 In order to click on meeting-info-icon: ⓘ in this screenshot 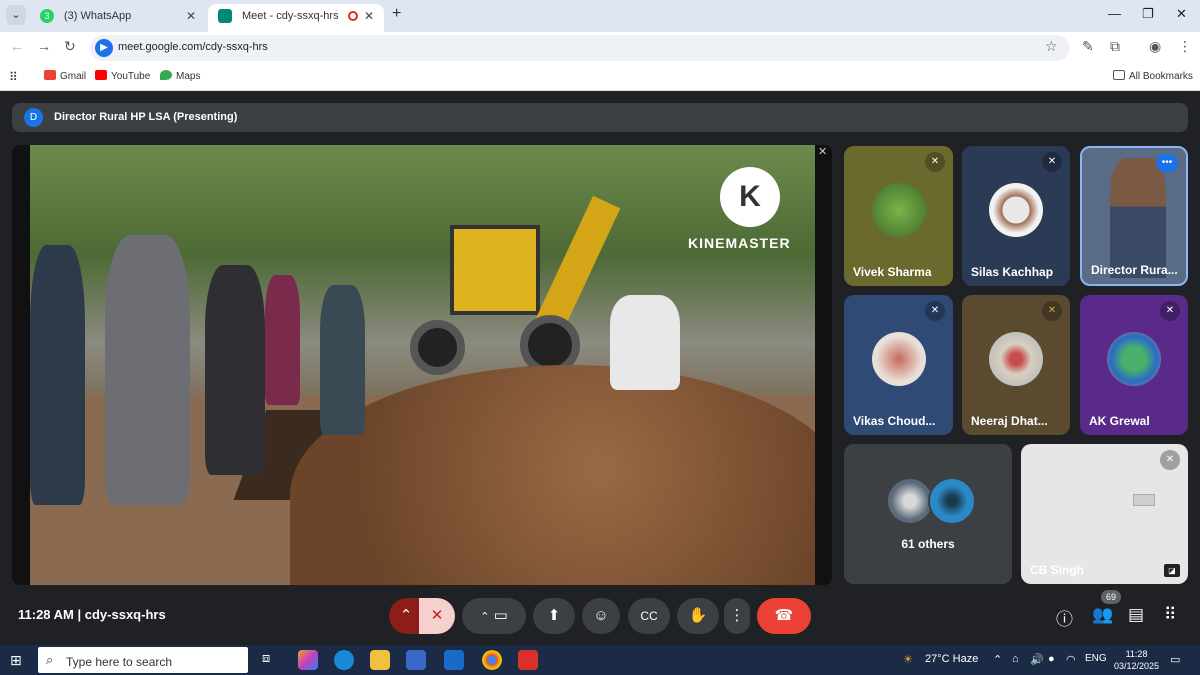, I will do `click(1064, 617)`.